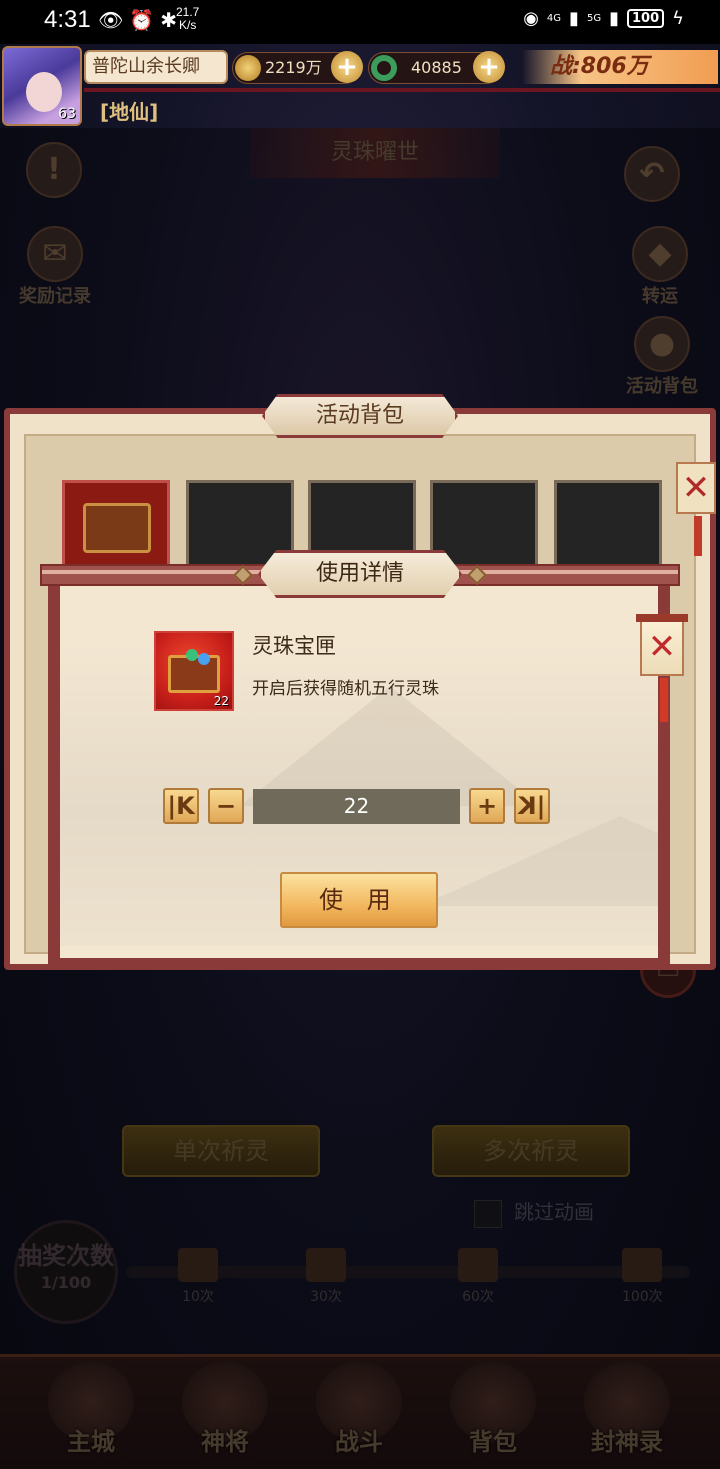  What do you see at coordinates (360, 22) in the screenshot?
I see `status-bar: 4:31 👁⏰✱ 21.7 K/s ◉ 4G ▮ 5G ▮ 100 ϟ` at bounding box center [360, 22].